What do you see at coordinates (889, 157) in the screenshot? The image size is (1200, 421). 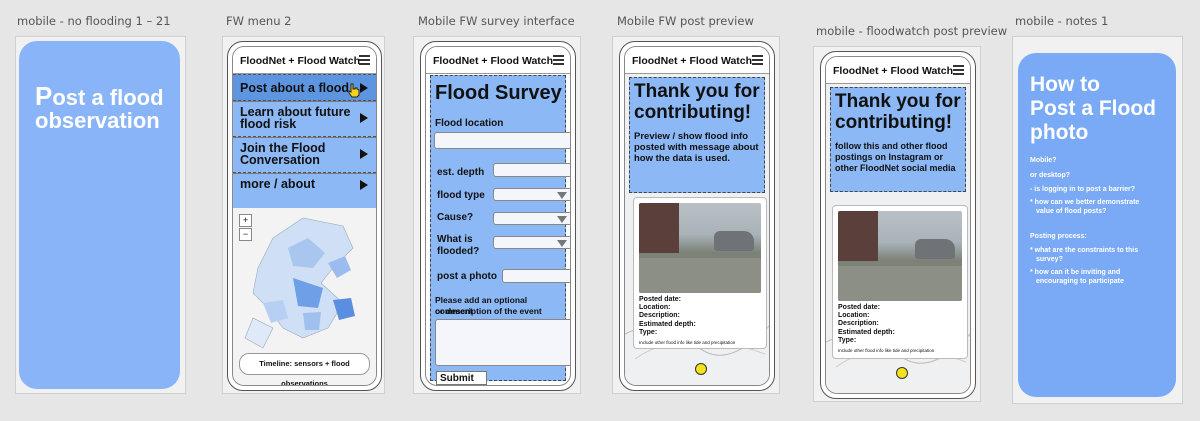 I see `desc-line2: postings on Instagram or` at bounding box center [889, 157].